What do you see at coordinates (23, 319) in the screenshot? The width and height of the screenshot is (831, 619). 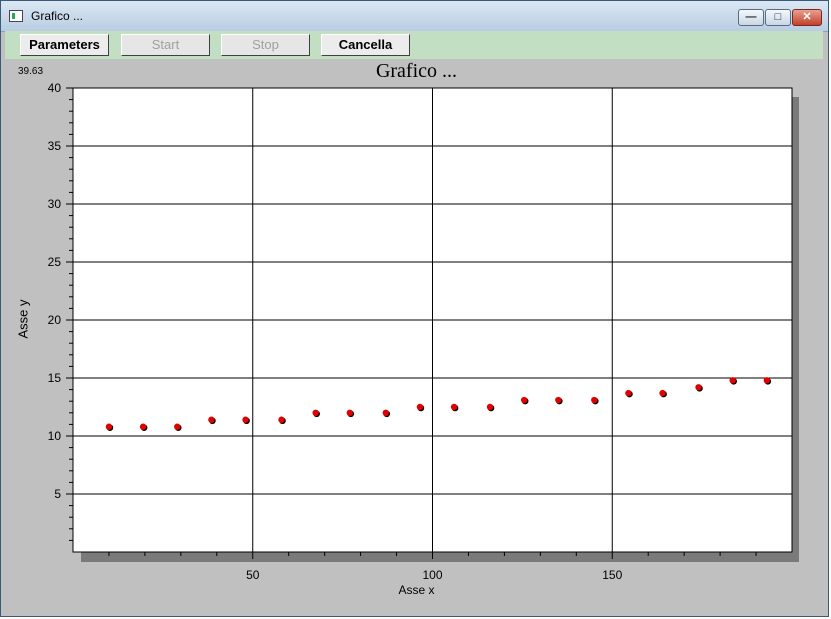 I see `y-axis-label: Asse y` at bounding box center [23, 319].